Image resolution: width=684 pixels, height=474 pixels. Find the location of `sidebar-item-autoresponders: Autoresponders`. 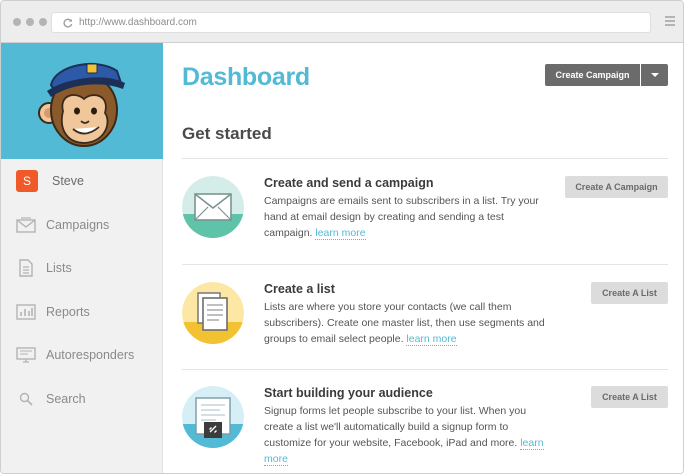

sidebar-item-autoresponders: Autoresponders is located at coordinates (81, 356).